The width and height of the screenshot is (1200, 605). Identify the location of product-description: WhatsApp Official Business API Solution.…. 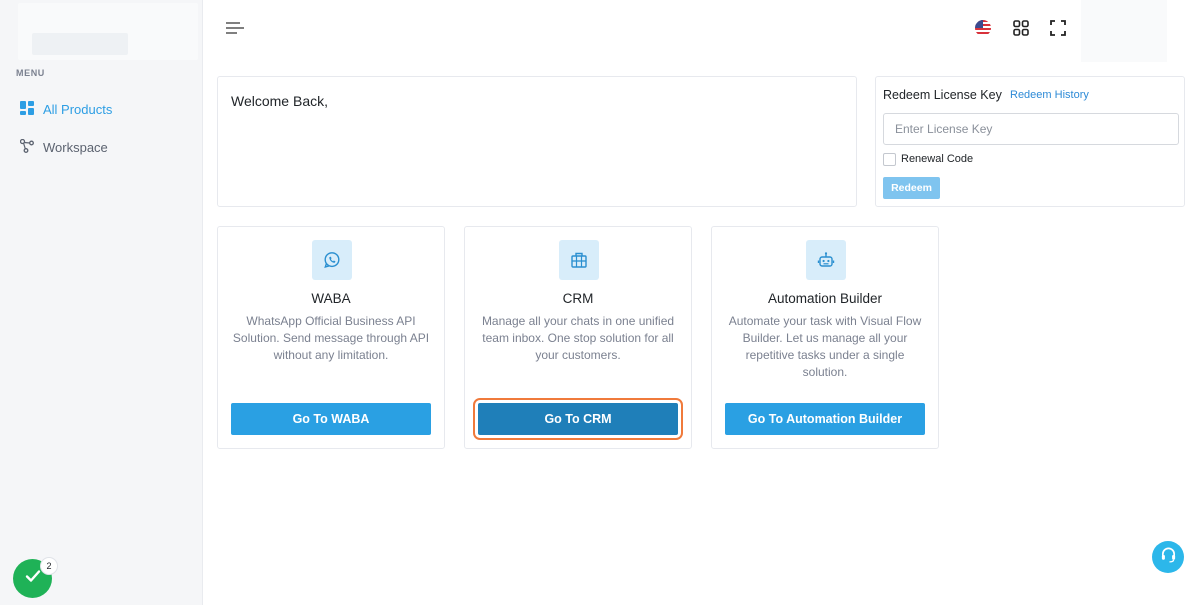
(331, 338).